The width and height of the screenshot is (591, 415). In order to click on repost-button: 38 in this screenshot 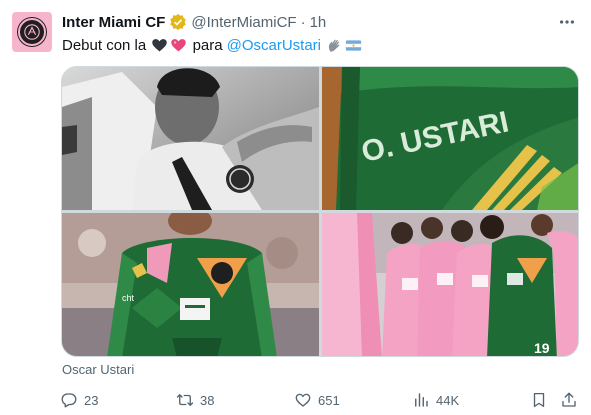, I will do `click(195, 400)`.